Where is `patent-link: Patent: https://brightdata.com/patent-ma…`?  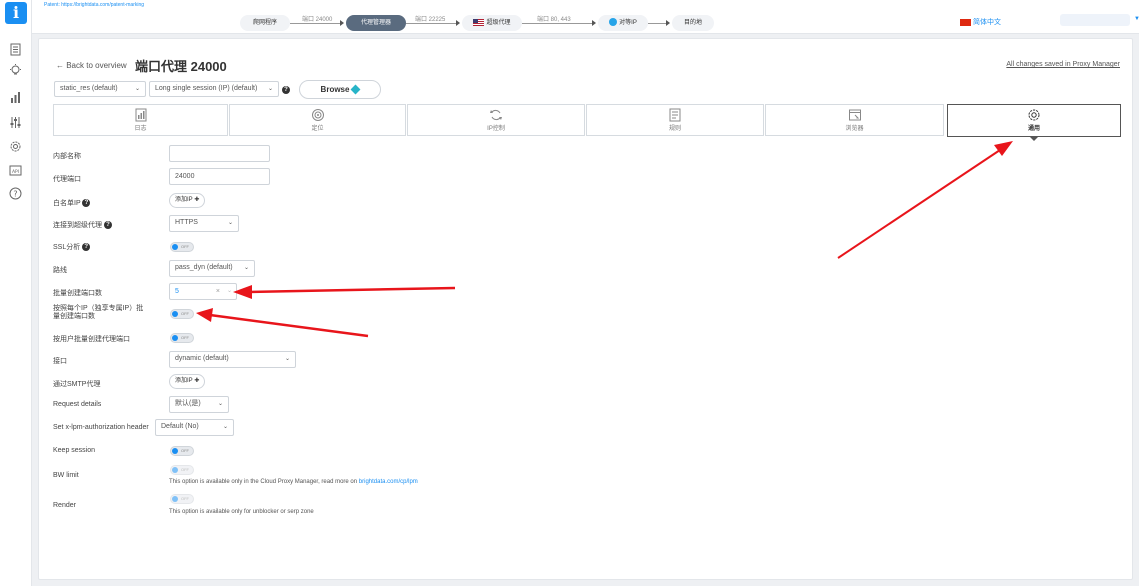 patent-link: Patent: https://brightdata.com/patent-ma… is located at coordinates (94, 5).